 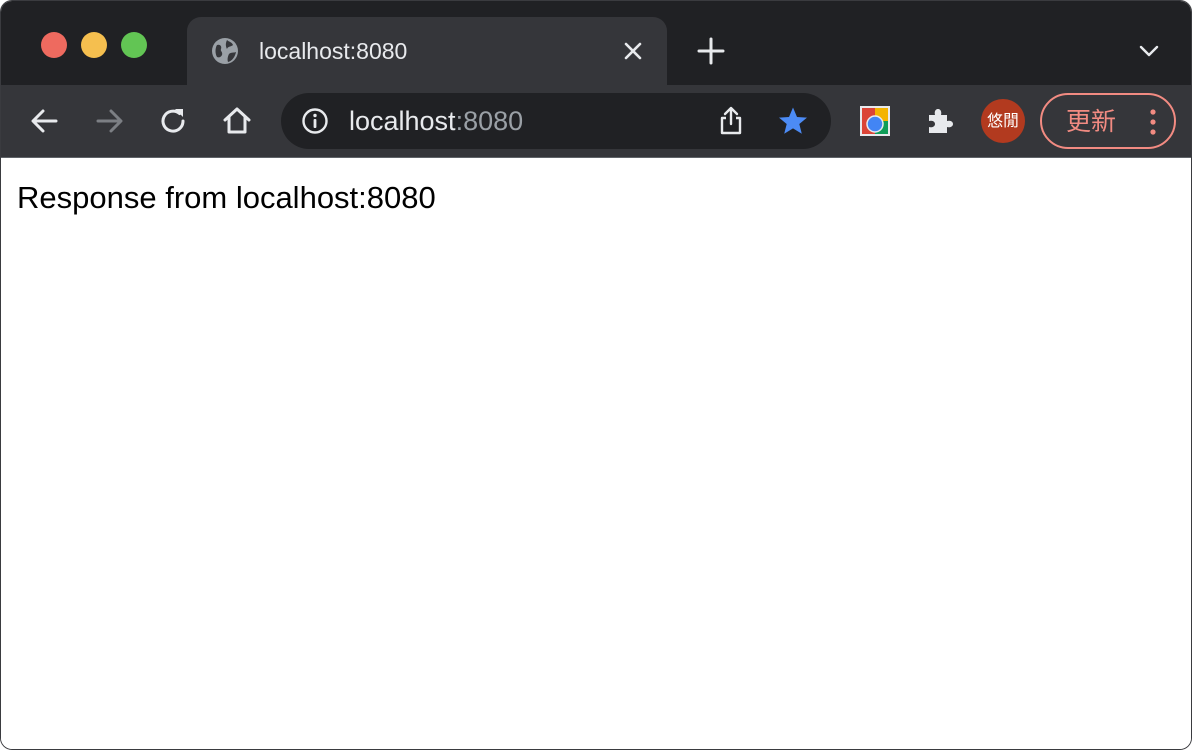 I want to click on tab-title: localhost:8080, so click(x=333, y=51).